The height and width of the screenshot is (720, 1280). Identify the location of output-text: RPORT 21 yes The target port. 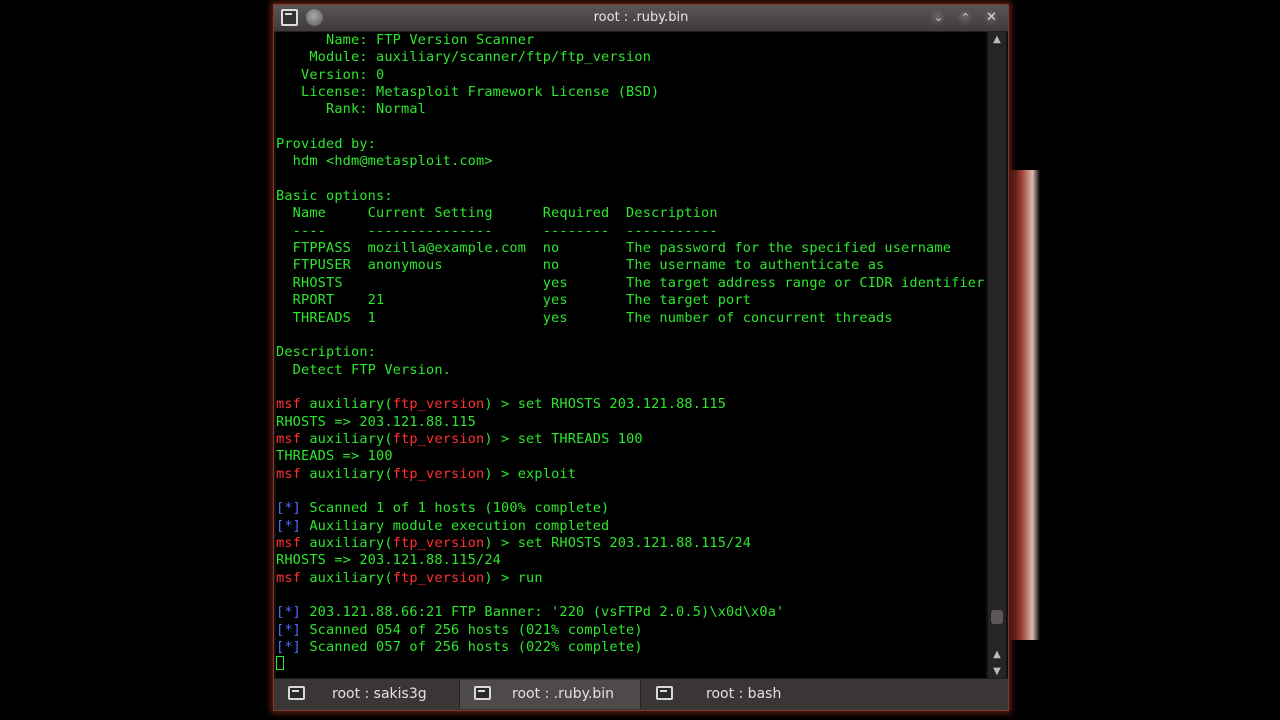
(514, 300).